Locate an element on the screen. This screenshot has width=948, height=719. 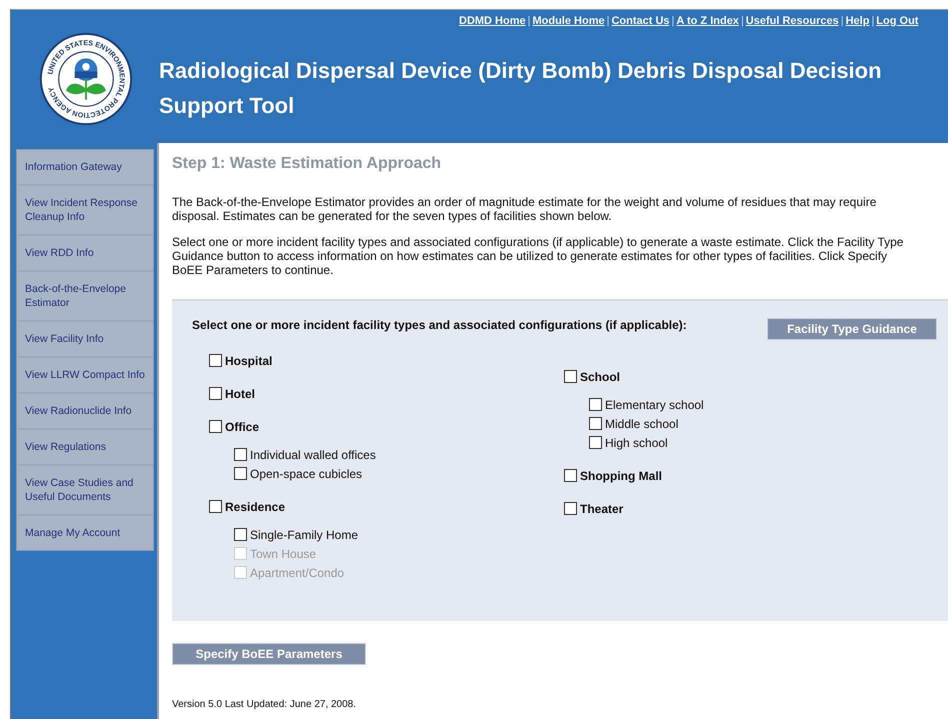
step-heading: Step 1: Waste Estimation Approach is located at coordinates (307, 164).